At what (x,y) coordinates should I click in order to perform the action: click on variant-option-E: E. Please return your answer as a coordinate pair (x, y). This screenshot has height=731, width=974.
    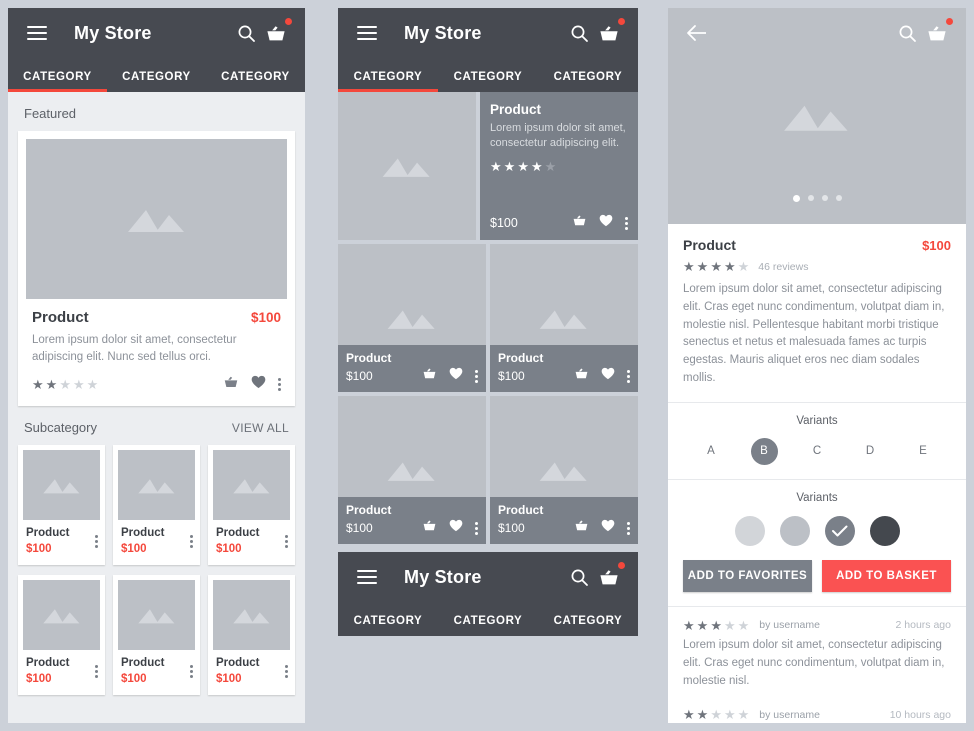
    Looking at the image, I should click on (923, 451).